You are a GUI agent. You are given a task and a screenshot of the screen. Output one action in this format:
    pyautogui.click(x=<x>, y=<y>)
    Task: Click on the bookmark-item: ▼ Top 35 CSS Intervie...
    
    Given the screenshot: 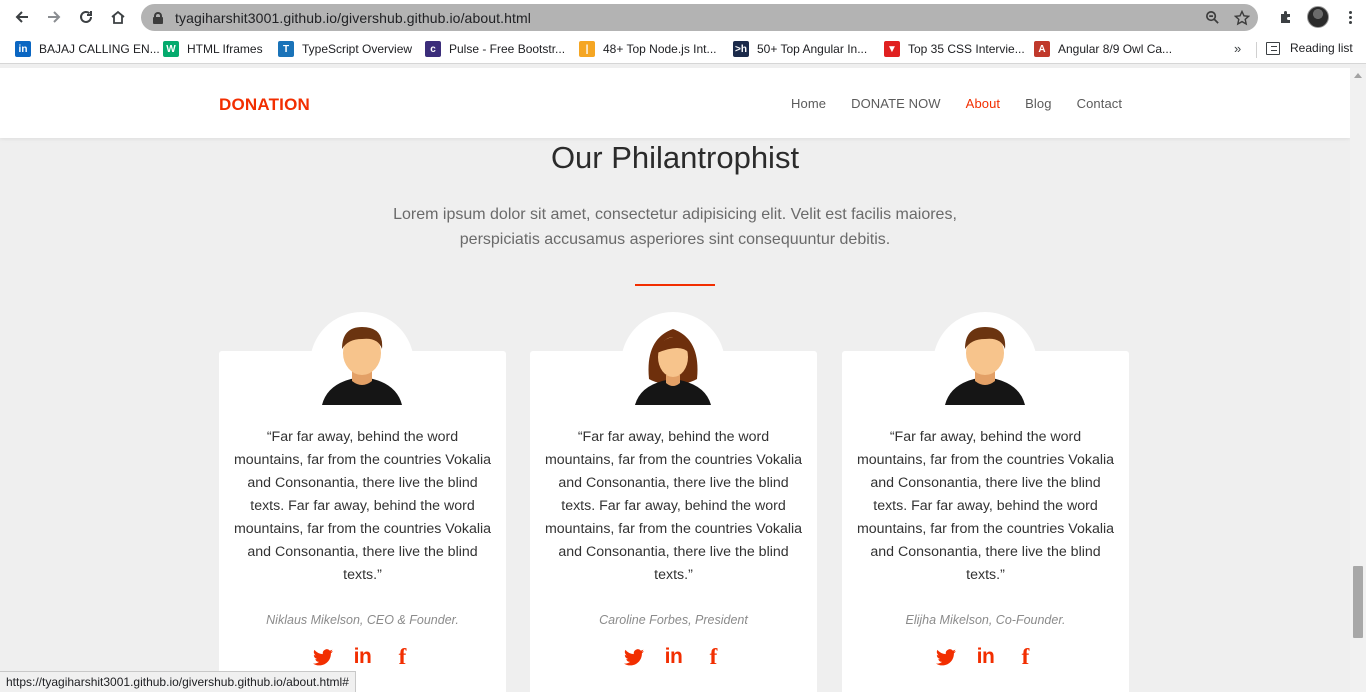 What is the action you would take?
    pyautogui.click(x=954, y=49)
    